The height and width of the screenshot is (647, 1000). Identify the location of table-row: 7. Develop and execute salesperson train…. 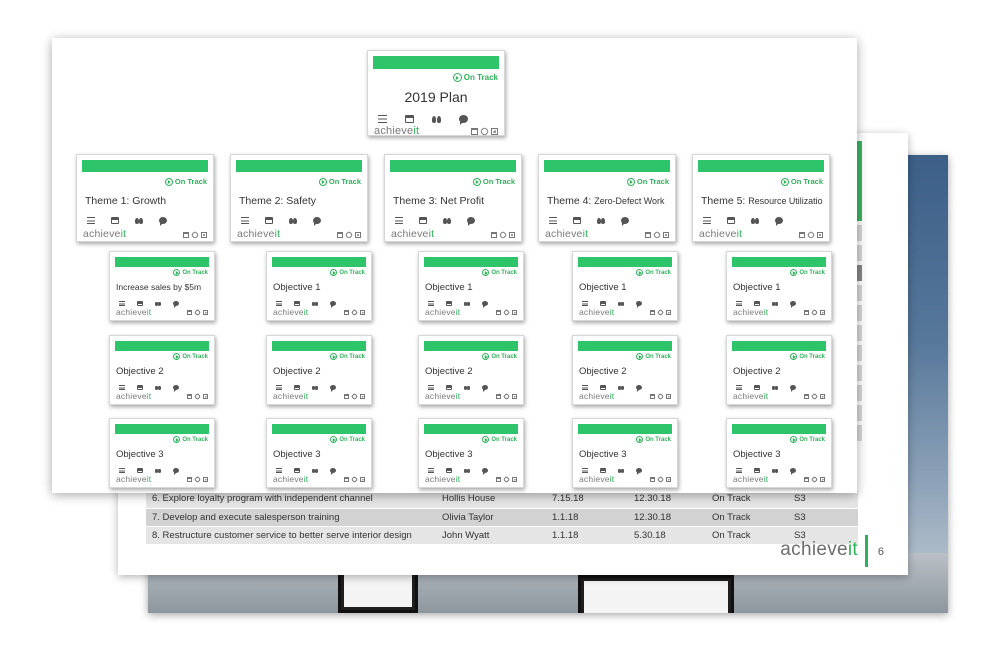
(502, 517).